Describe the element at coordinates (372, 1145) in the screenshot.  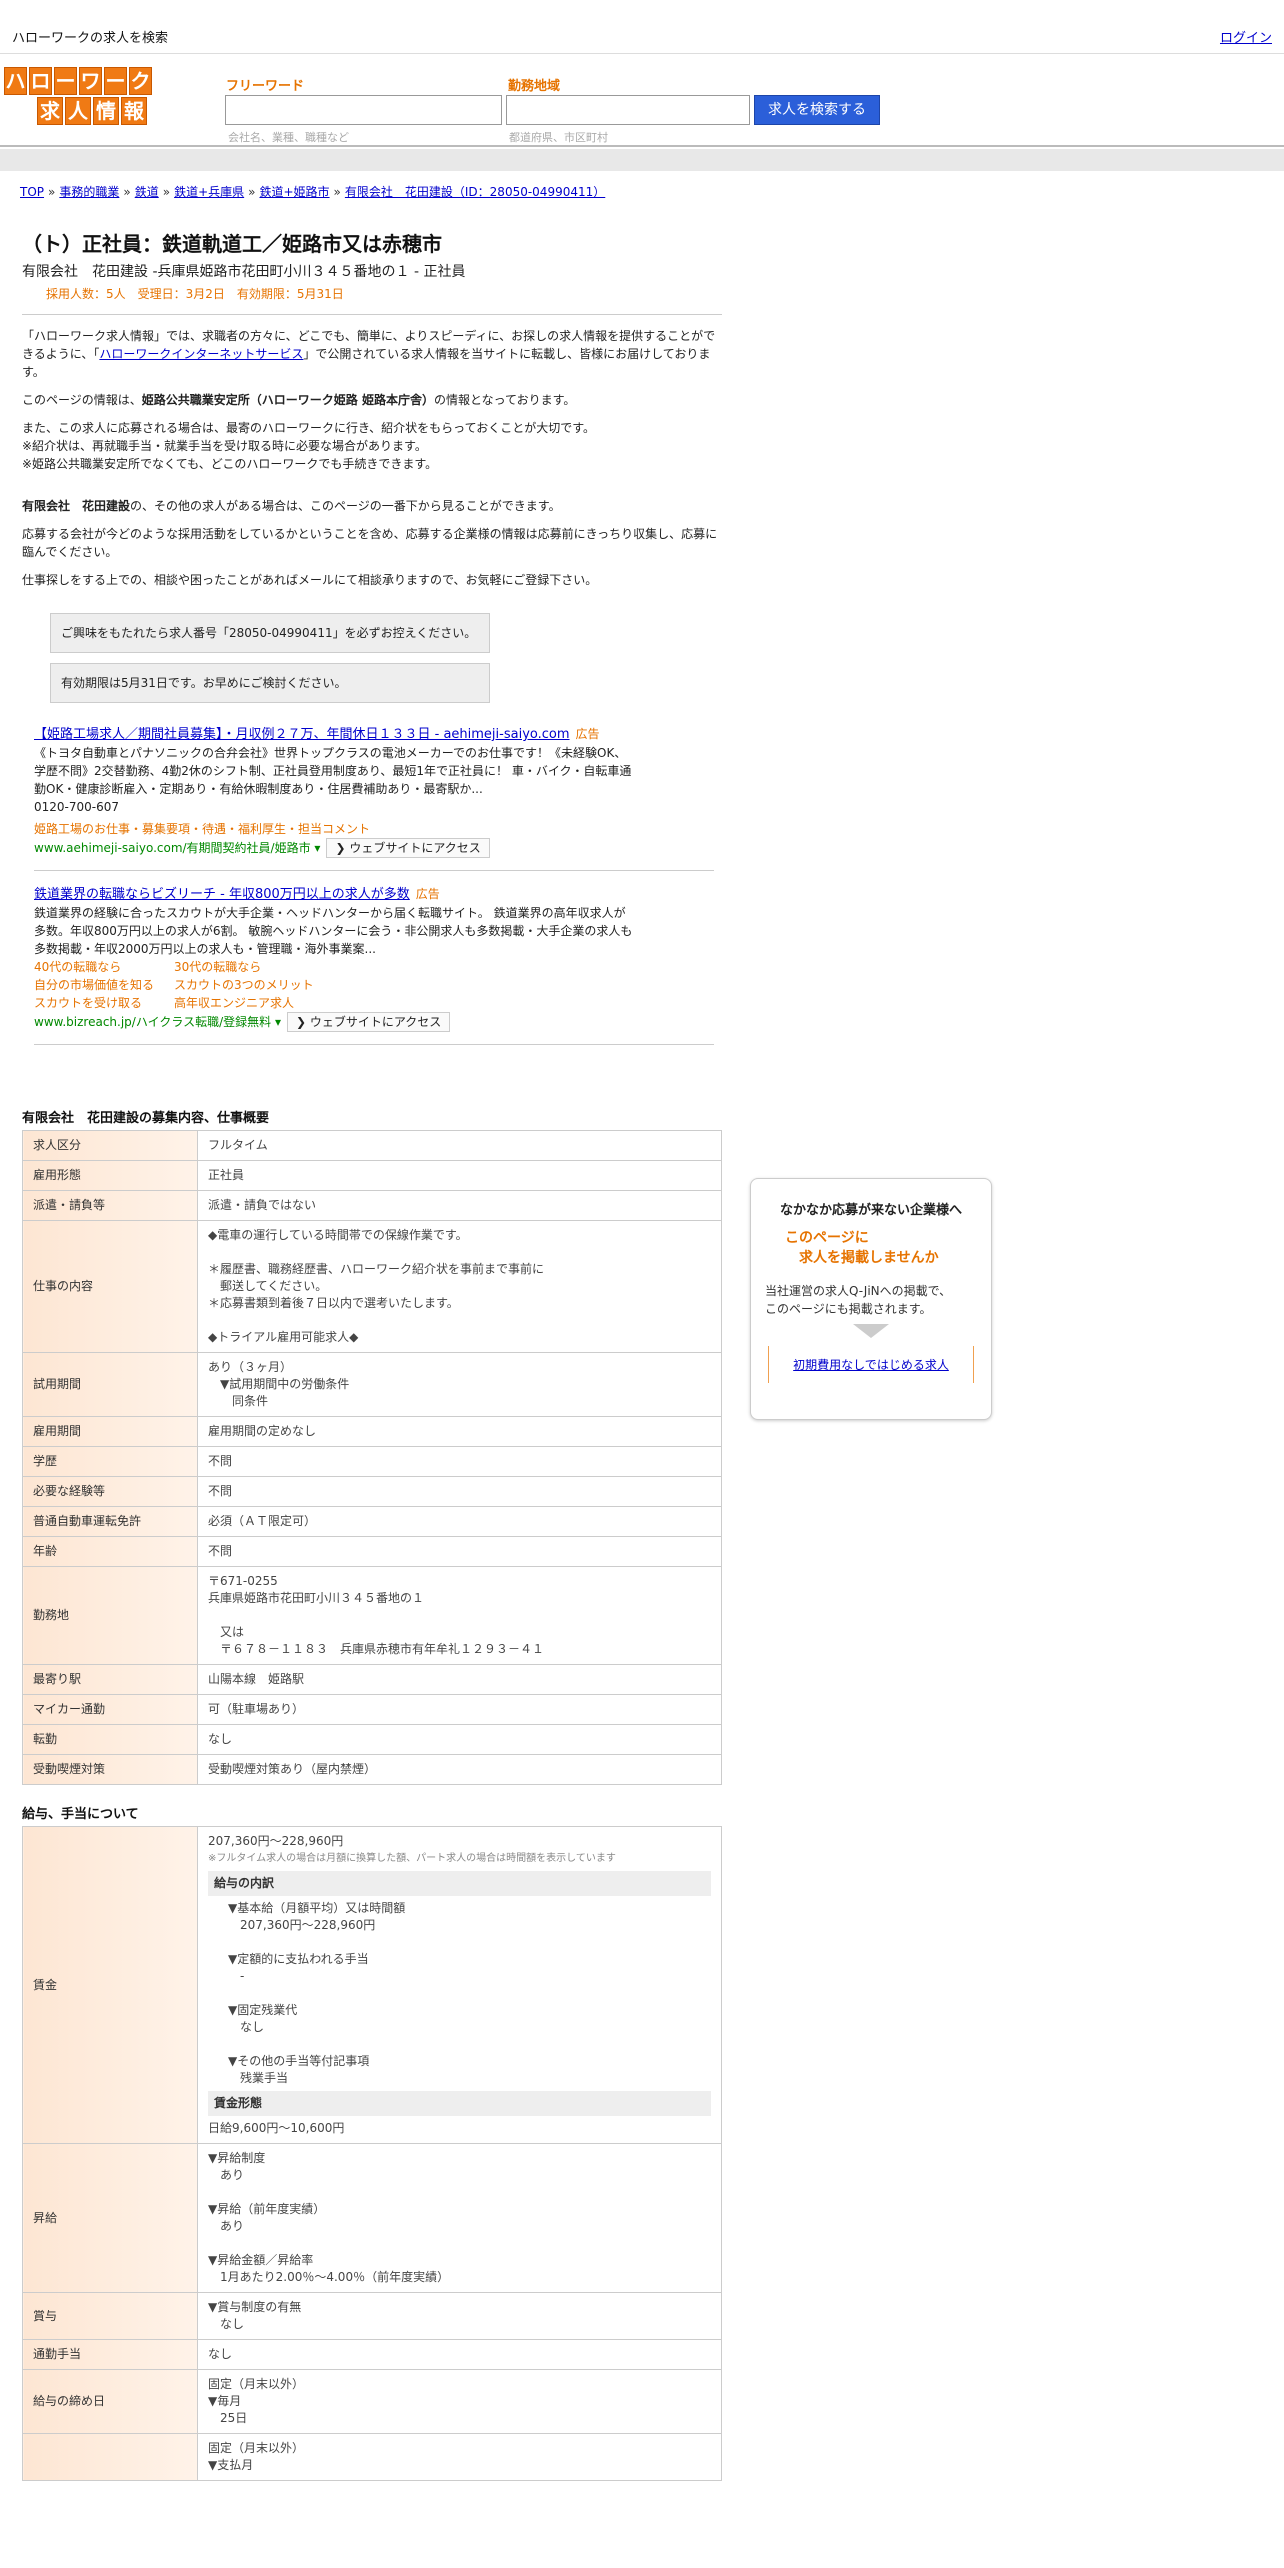
I see `table-row: 求人区分 フルタイム` at that location.